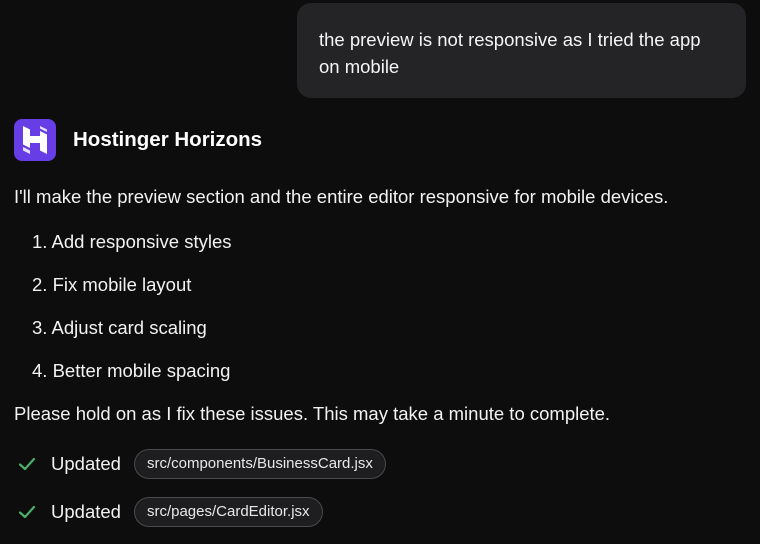 This screenshot has height=544, width=760. I want to click on hostinger-logo-icon, so click(35, 140).